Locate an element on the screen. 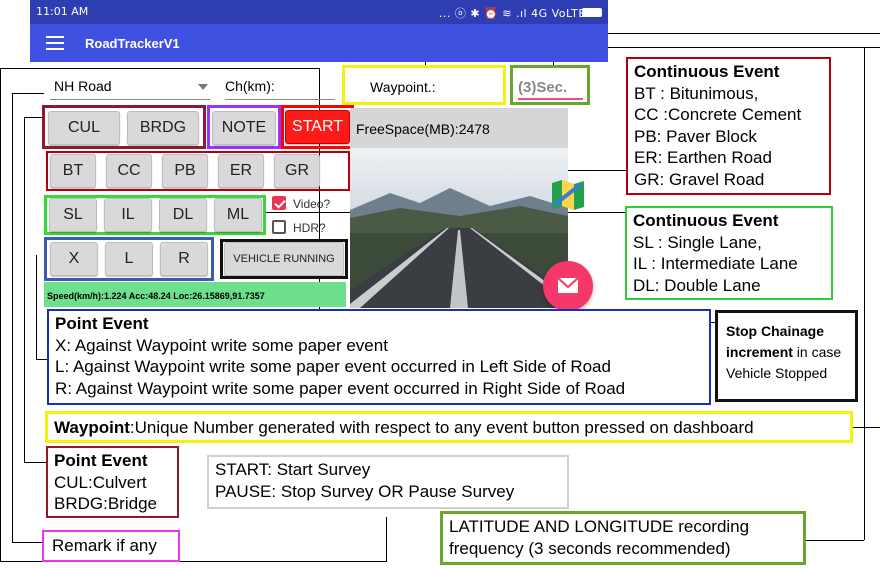 The image size is (880, 568). annotation-line: frequency (3 seconds recommended) is located at coordinates (590, 548).